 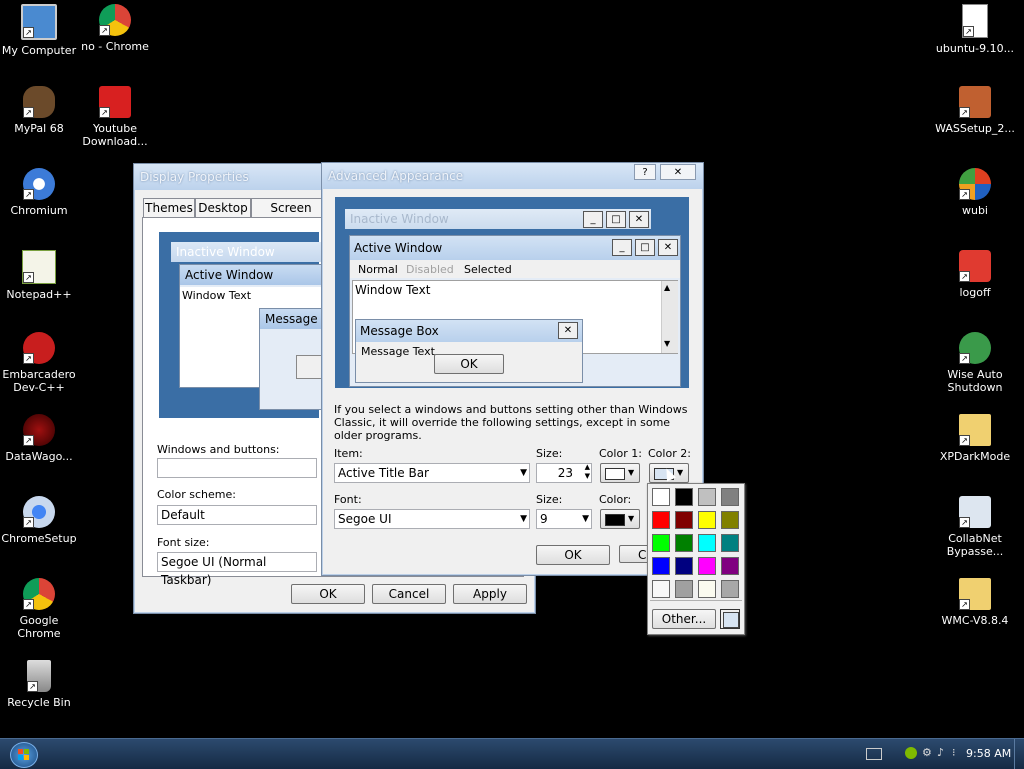 I want to click on desktop-icon-label: ChromeSetup, so click(x=39, y=538).